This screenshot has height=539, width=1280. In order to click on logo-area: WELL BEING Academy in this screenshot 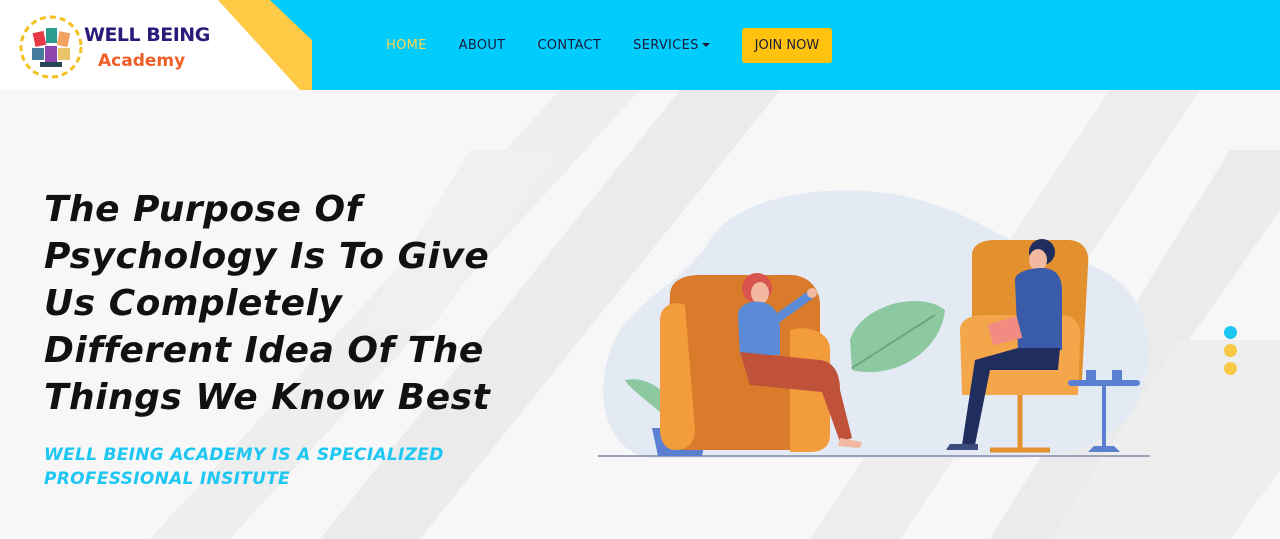, I will do `click(170, 45)`.